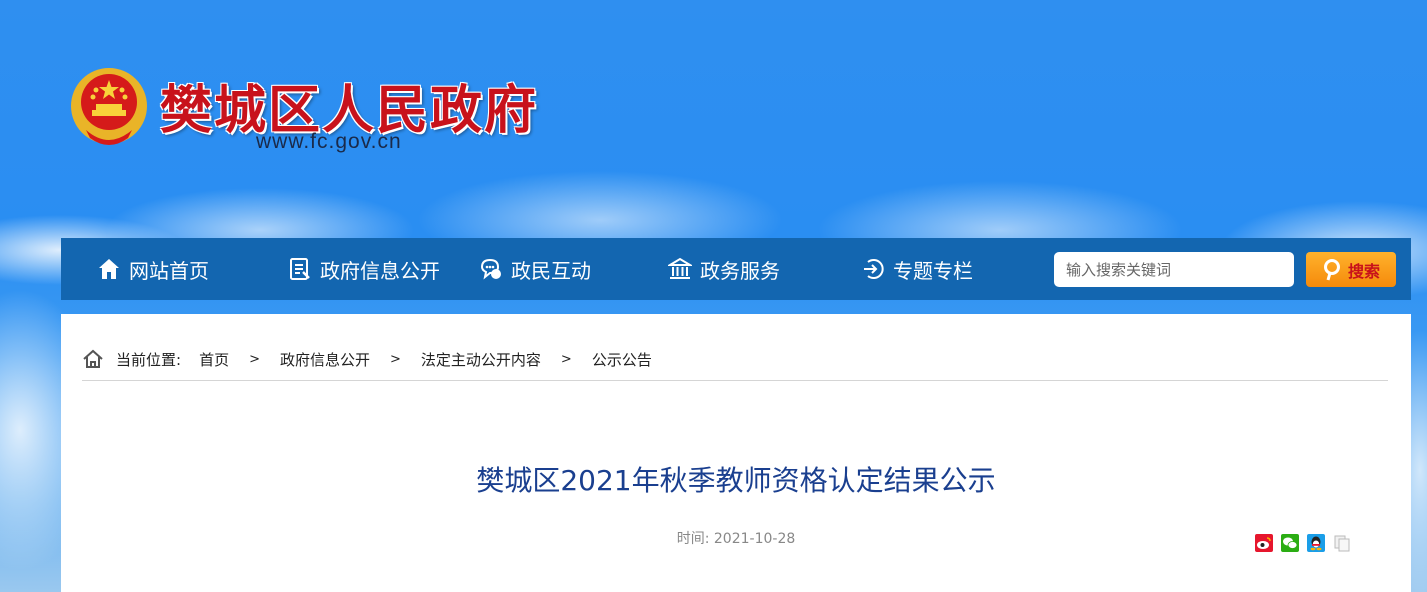 The width and height of the screenshot is (1427, 592). I want to click on nav-item-label: 政民互动, so click(551, 270).